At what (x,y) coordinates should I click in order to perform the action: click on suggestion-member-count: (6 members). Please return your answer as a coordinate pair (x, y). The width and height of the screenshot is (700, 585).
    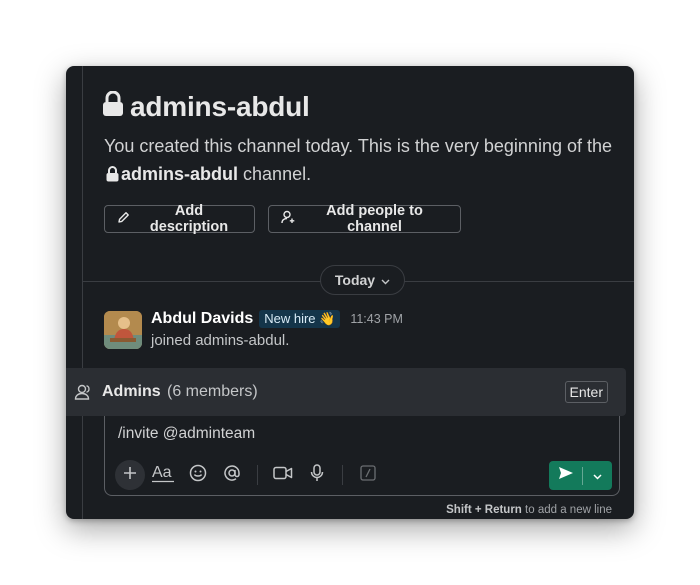
    Looking at the image, I should click on (212, 391).